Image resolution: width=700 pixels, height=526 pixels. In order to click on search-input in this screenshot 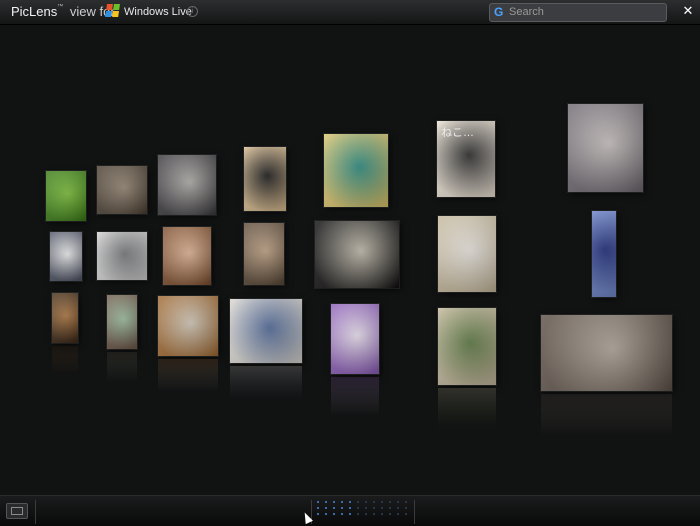, I will do `click(584, 12)`.